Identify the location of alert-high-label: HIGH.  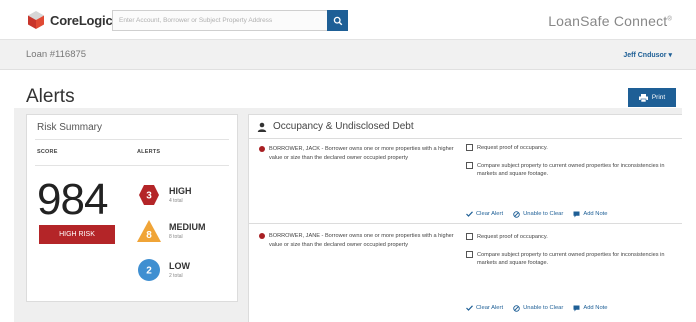
(180, 191).